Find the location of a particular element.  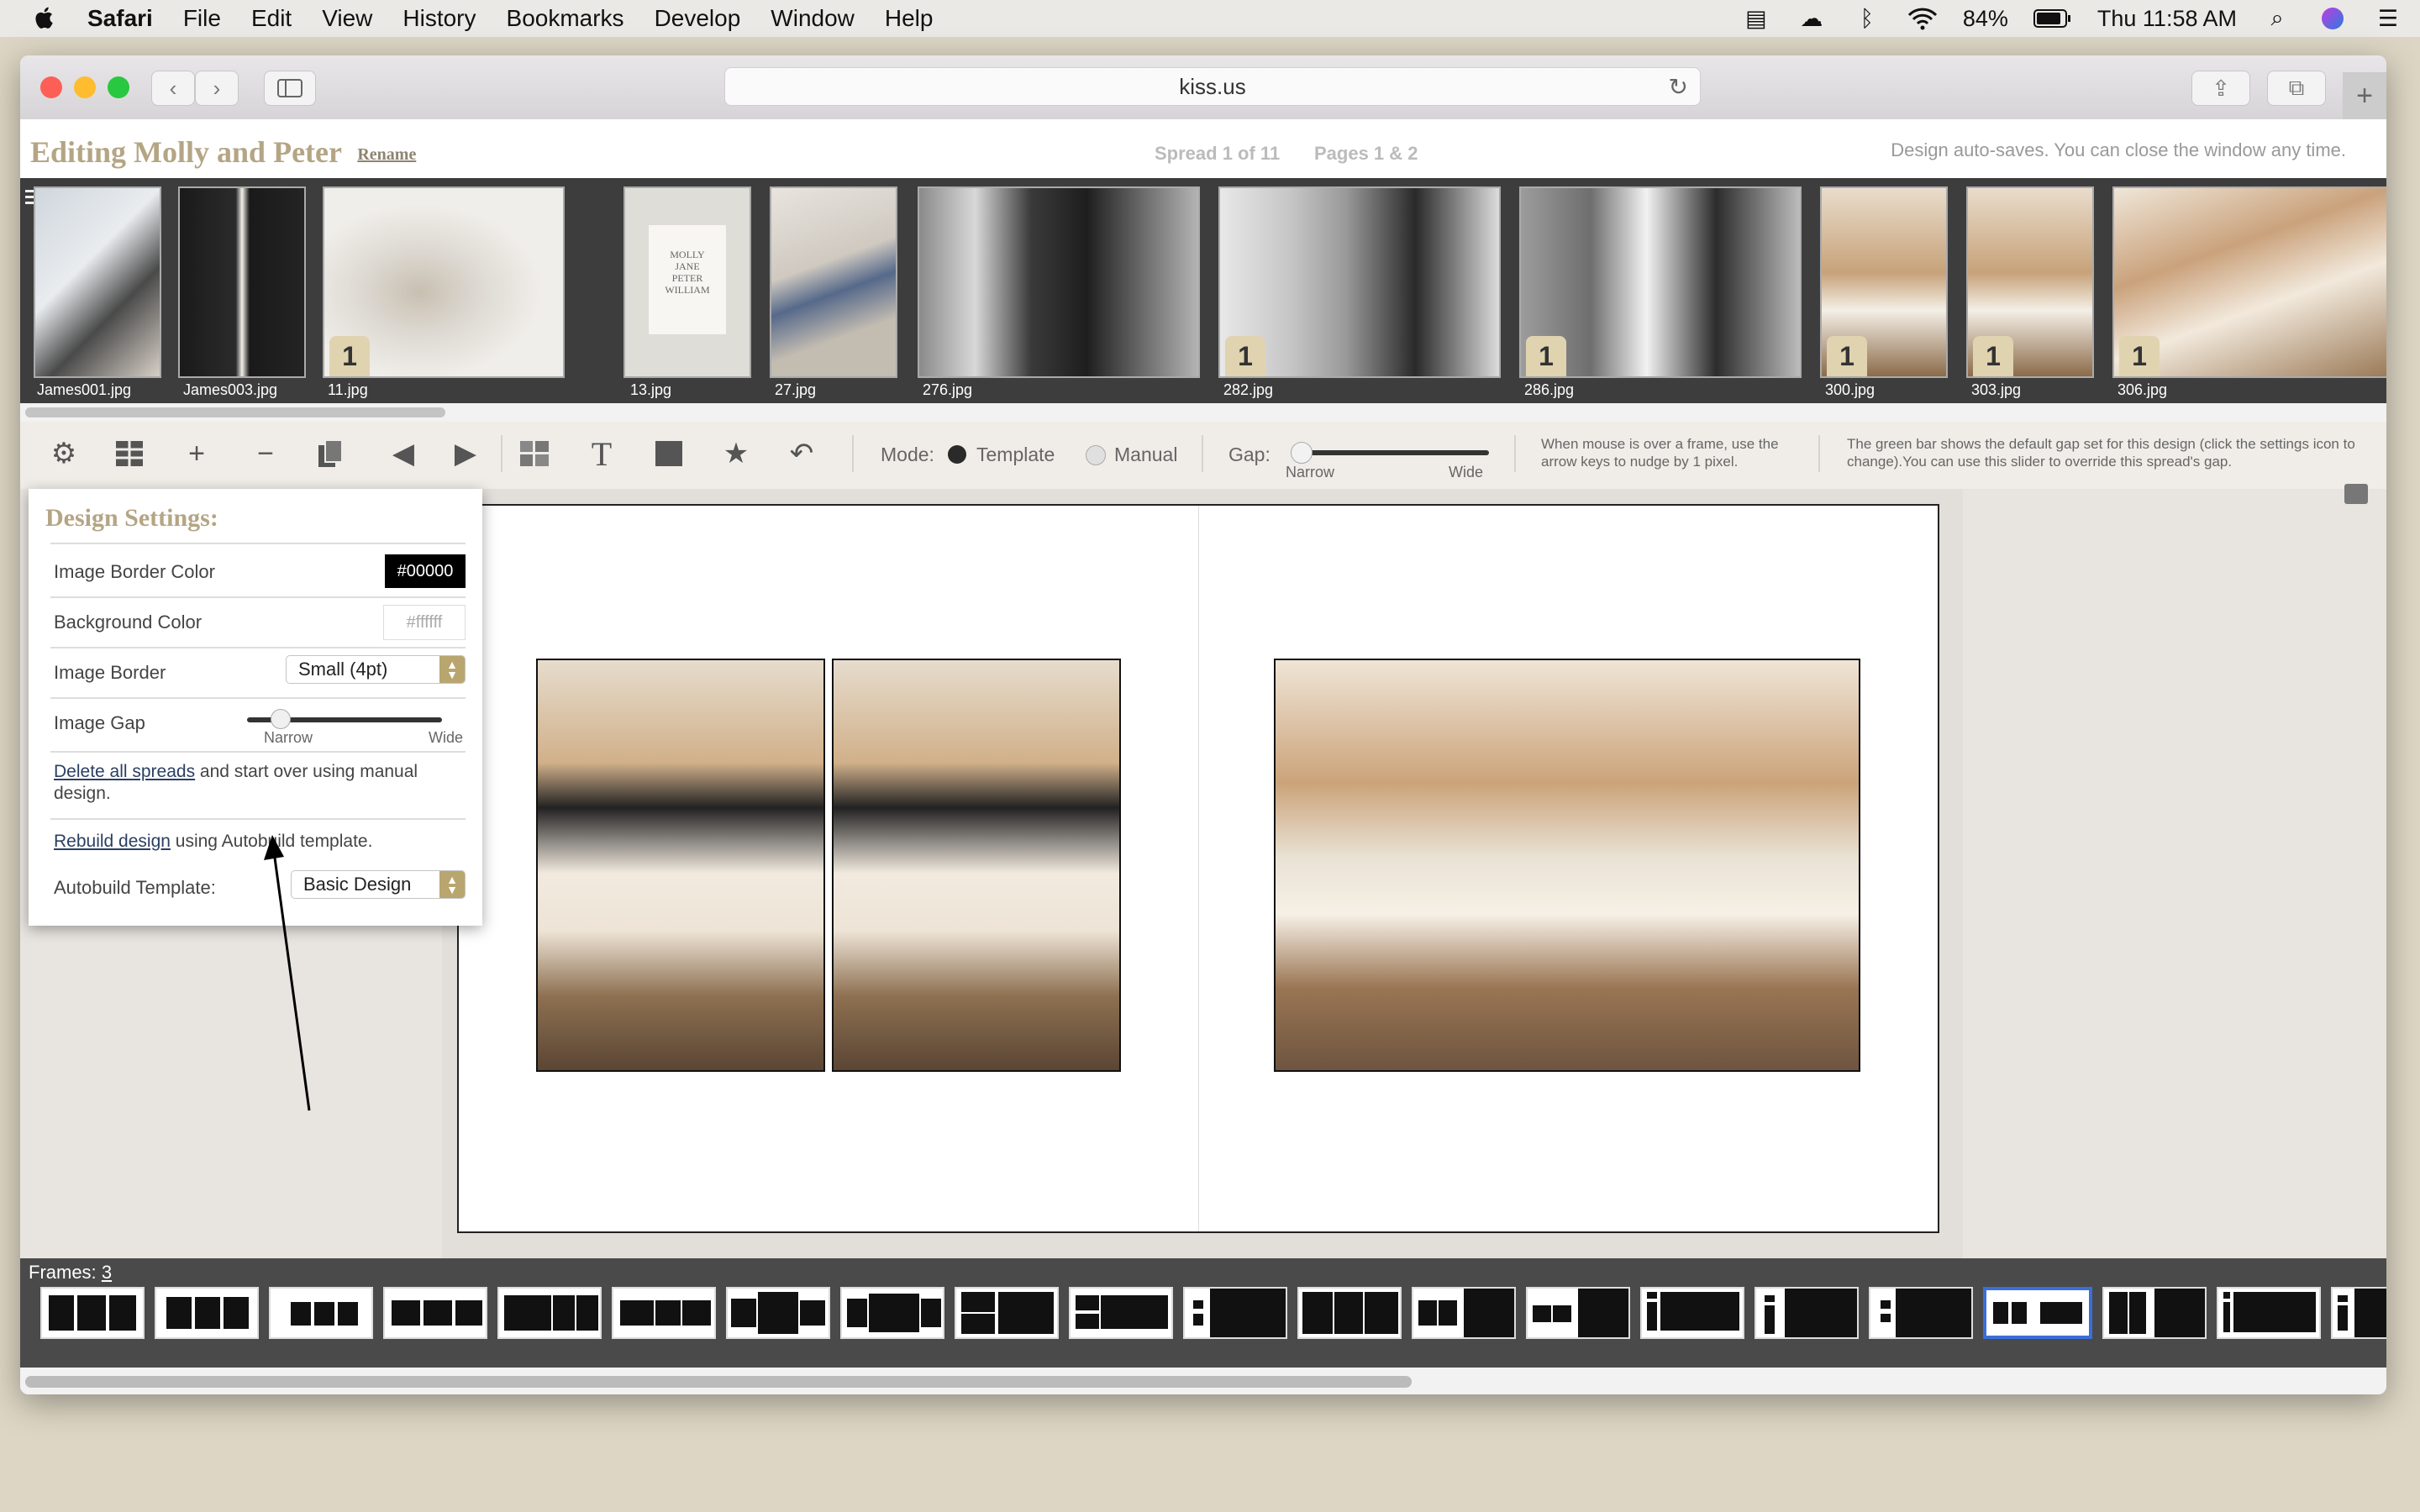

photo-thumb: MOLLY JANE PETER WILLIAM is located at coordinates (687, 282).